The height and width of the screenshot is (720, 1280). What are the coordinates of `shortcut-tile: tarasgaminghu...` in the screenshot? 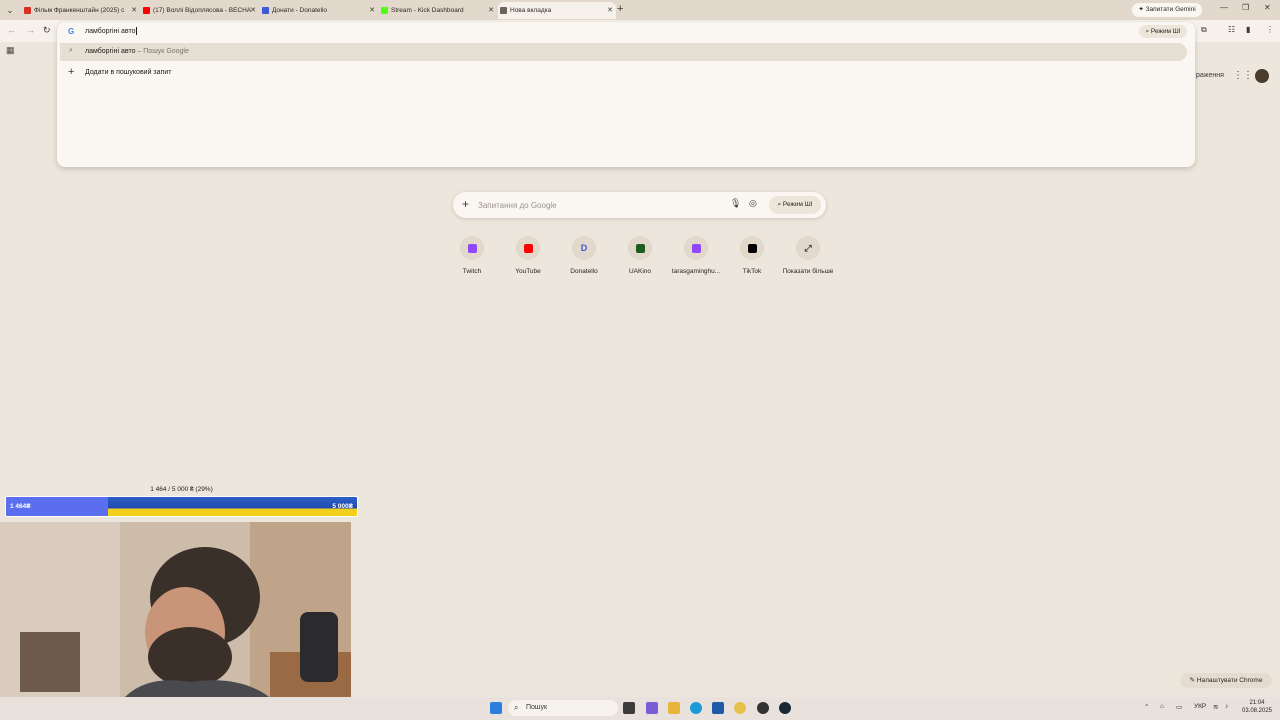 It's located at (696, 255).